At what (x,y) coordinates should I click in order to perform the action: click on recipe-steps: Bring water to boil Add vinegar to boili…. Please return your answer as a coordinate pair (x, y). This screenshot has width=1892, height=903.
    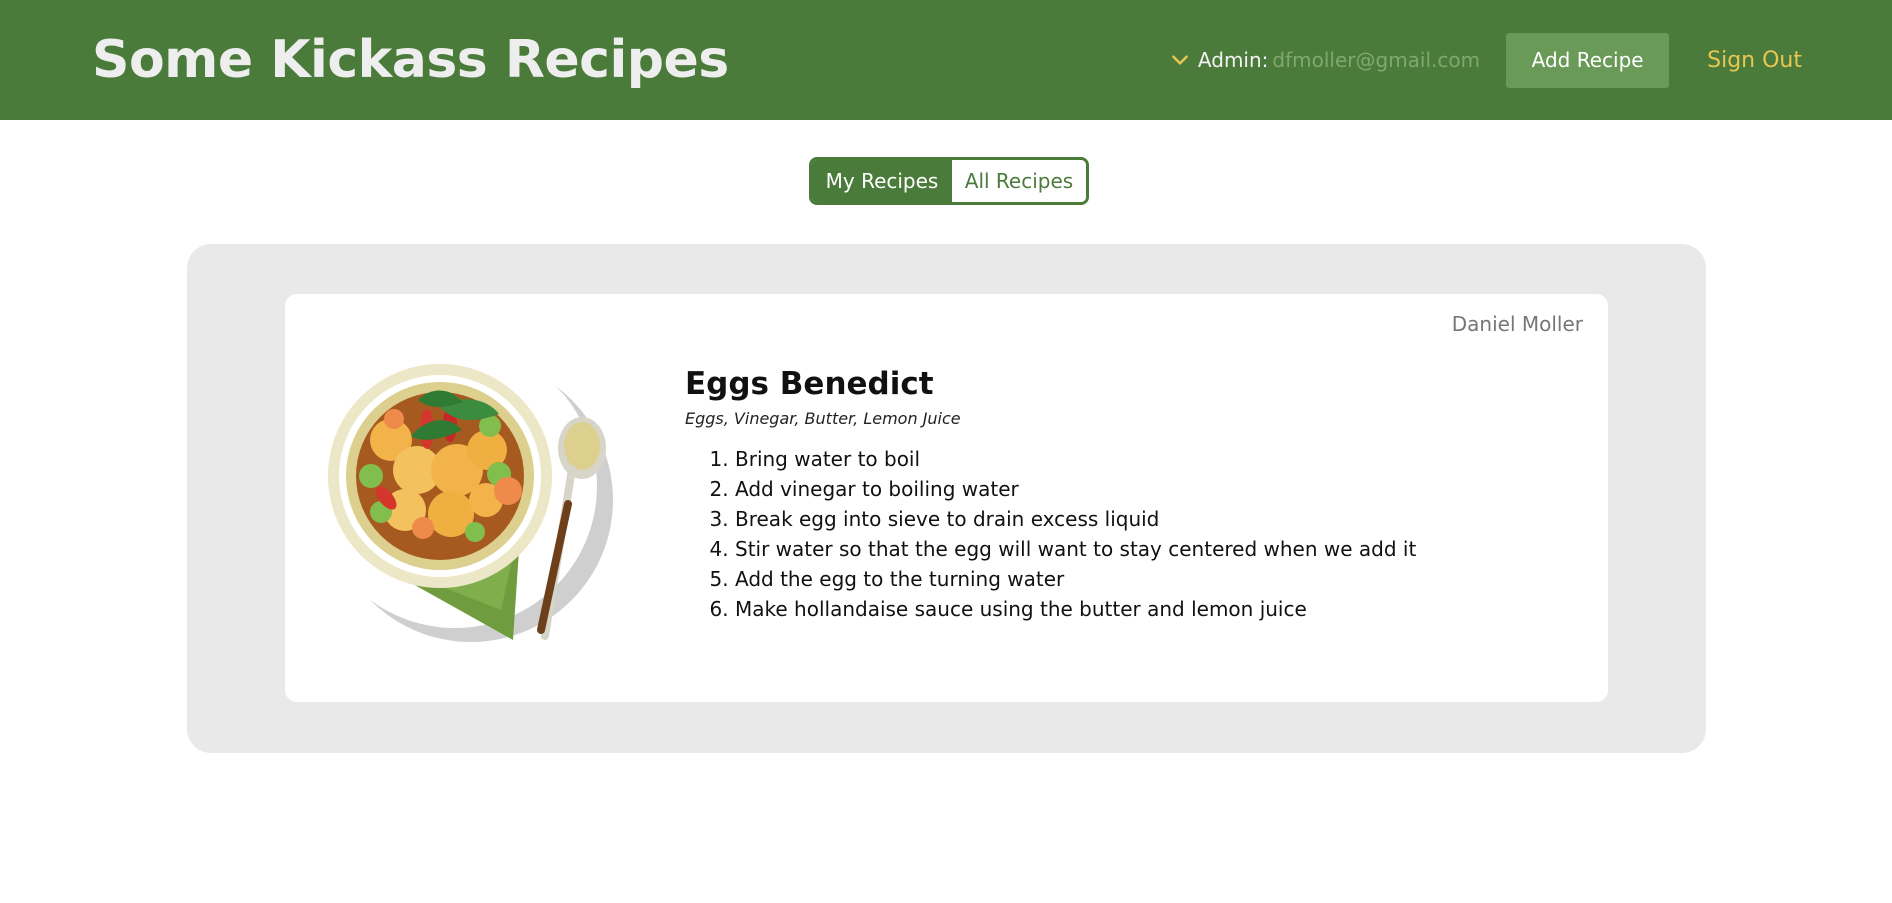
    Looking at the image, I should click on (1105, 534).